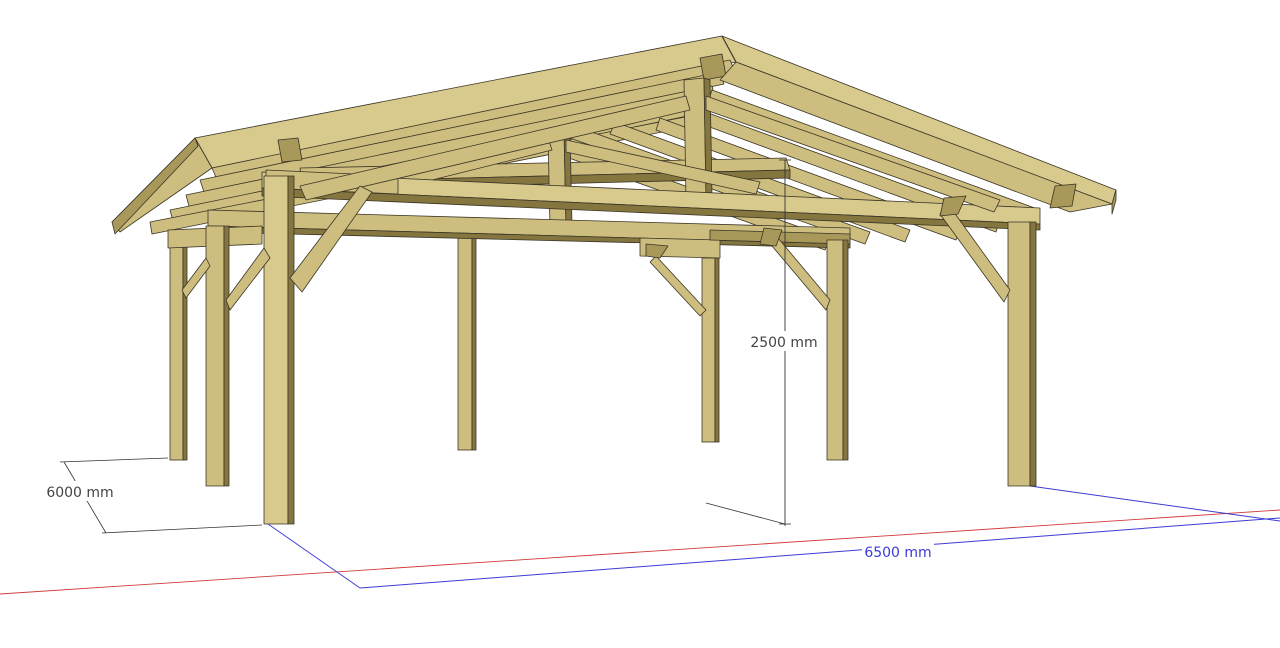 Image resolution: width=1280 pixels, height=648 pixels. Describe the element at coordinates (783, 343) in the screenshot. I see `height-dimension-label: 2500 mm` at that location.